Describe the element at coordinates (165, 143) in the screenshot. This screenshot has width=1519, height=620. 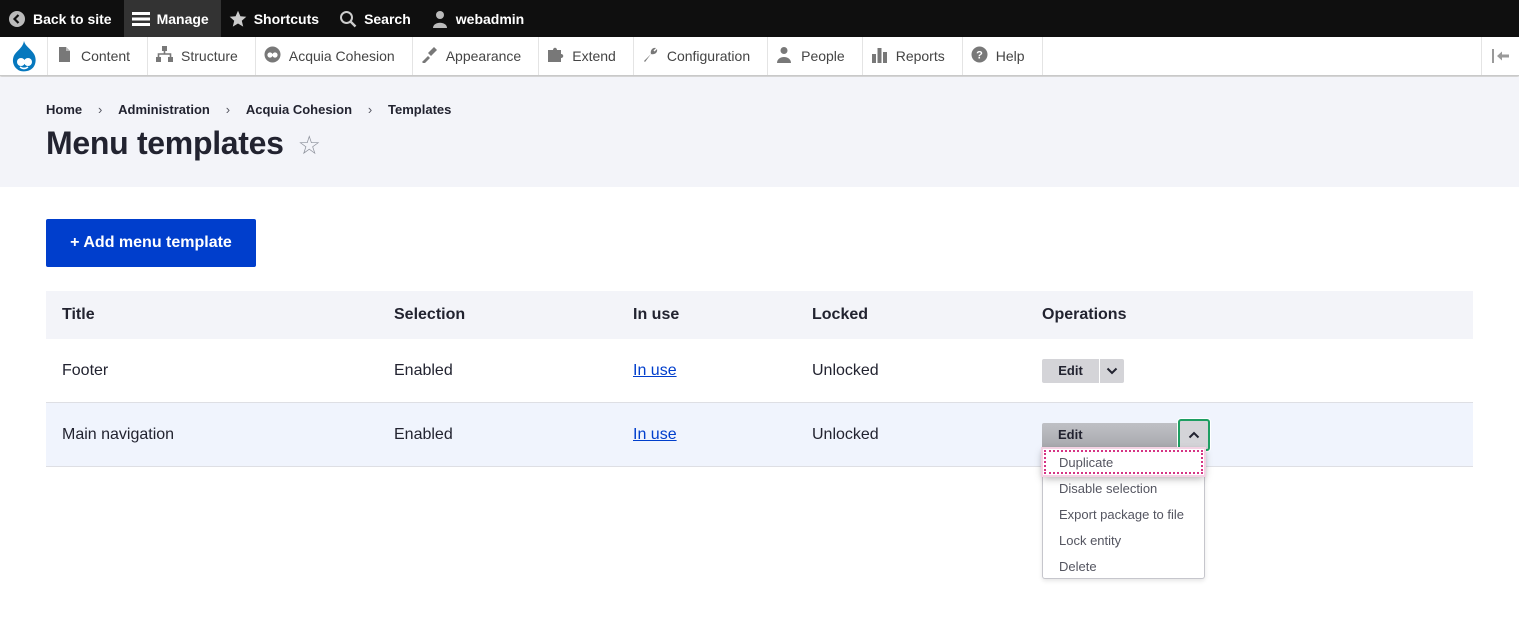
I see `page-title: Menu templates` at that location.